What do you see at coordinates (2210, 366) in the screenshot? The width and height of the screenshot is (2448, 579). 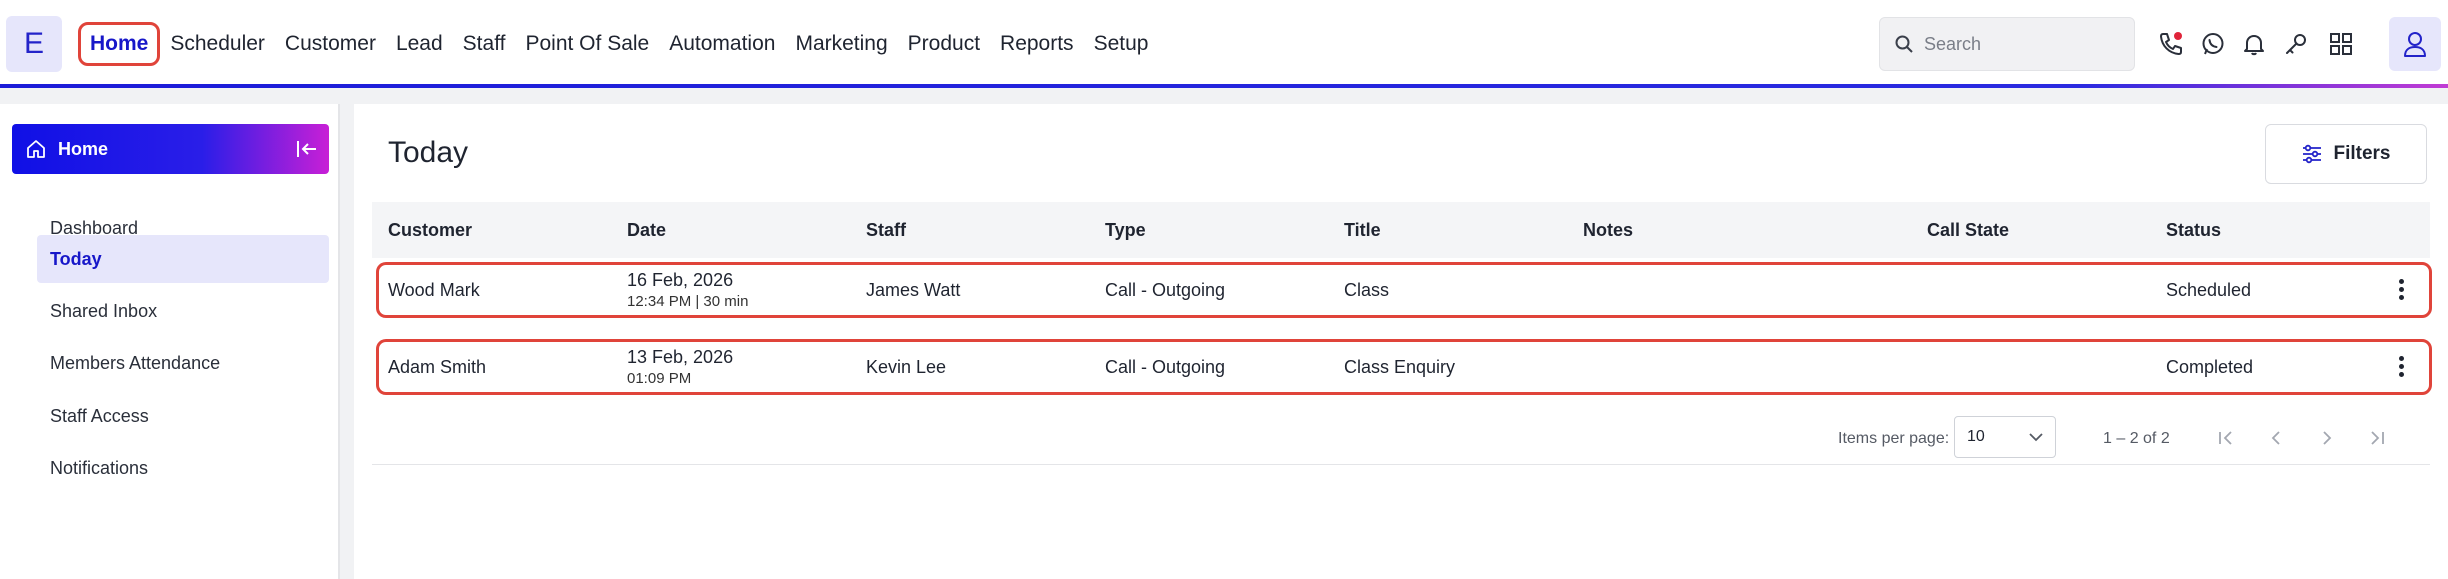 I see `status-cell: Completed` at bounding box center [2210, 366].